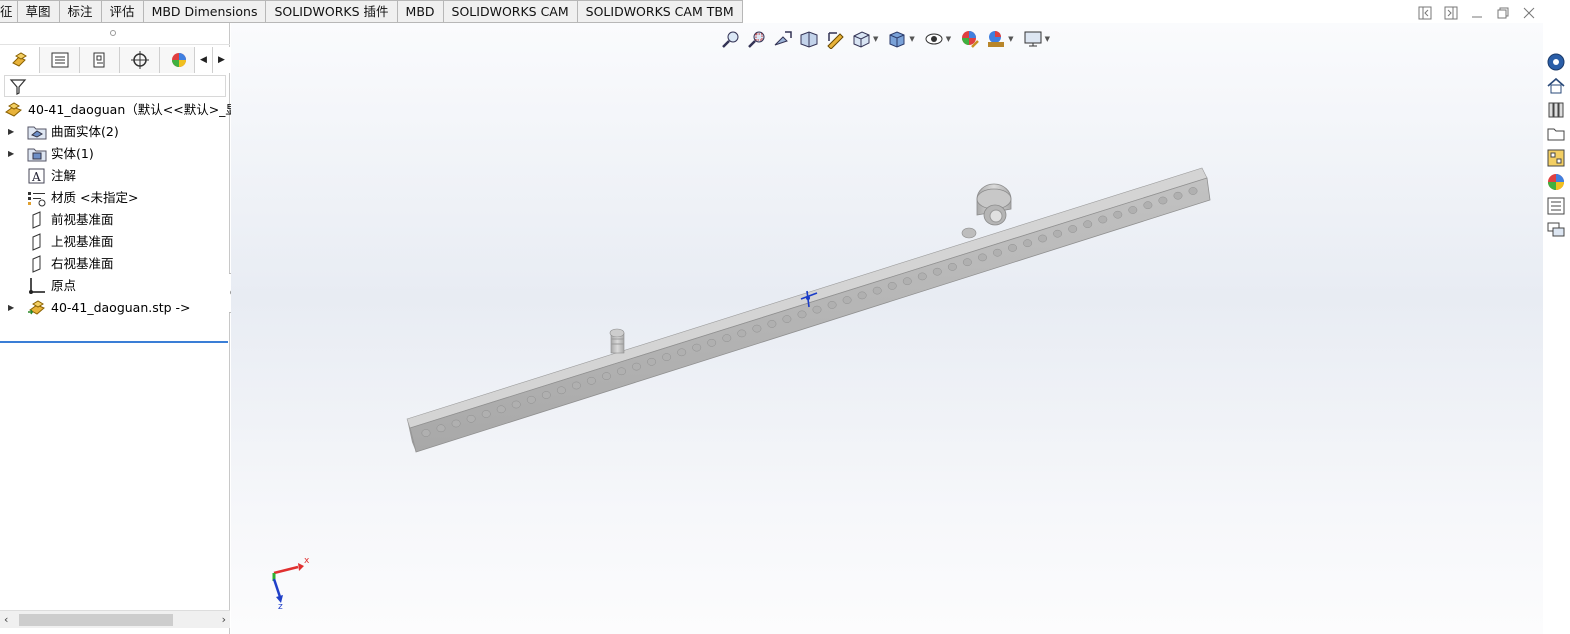 The image size is (1570, 634). Describe the element at coordinates (80, 11) in the screenshot. I see `tab-markup: 标注` at that location.